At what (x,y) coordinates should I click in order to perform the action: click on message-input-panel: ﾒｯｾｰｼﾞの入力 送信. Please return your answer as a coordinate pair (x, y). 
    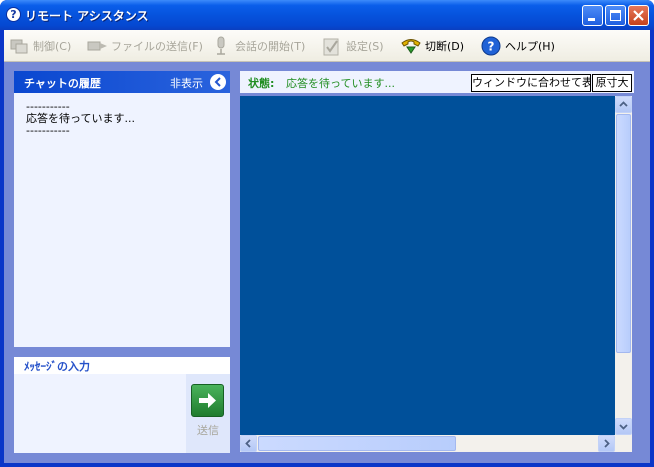
    Looking at the image, I should click on (122, 405).